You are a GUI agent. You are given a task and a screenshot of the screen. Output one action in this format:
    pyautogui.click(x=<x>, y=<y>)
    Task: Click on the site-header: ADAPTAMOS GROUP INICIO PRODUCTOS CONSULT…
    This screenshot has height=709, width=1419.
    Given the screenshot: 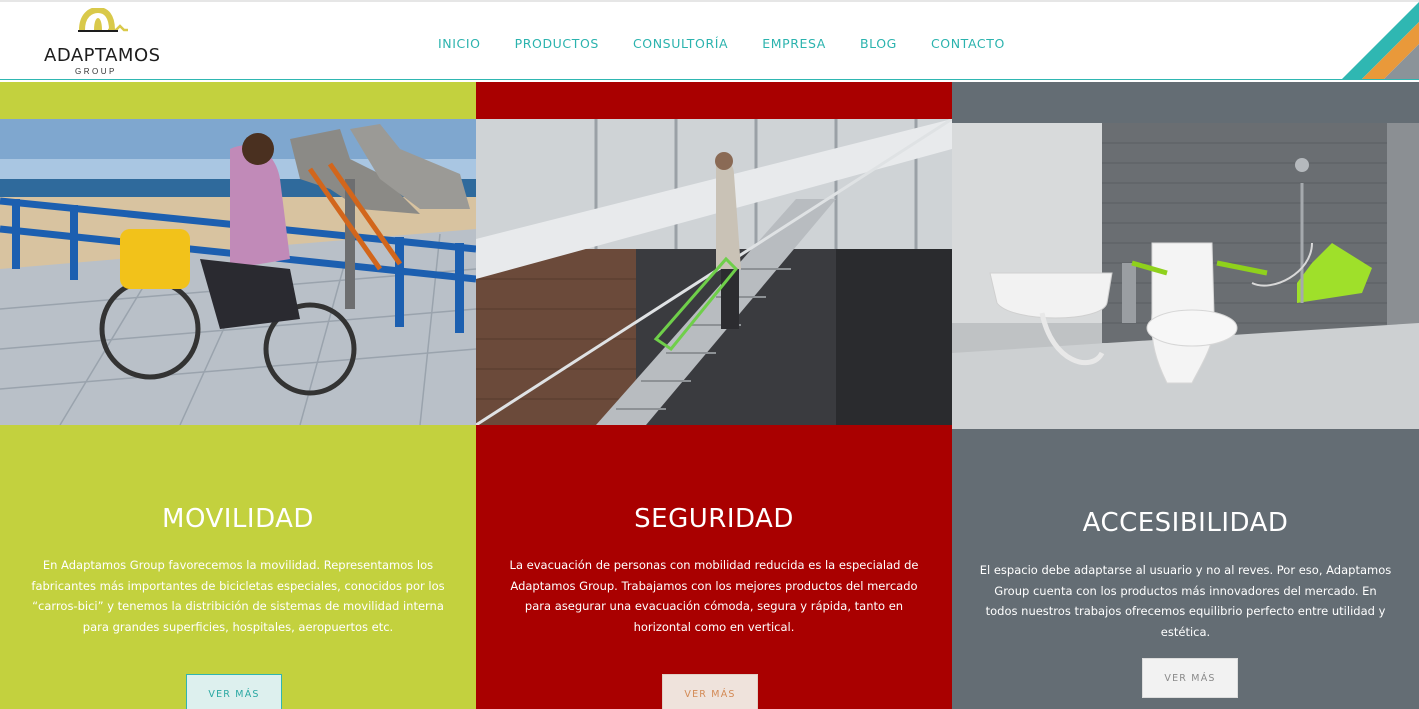 What is the action you would take?
    pyautogui.click(x=709, y=40)
    